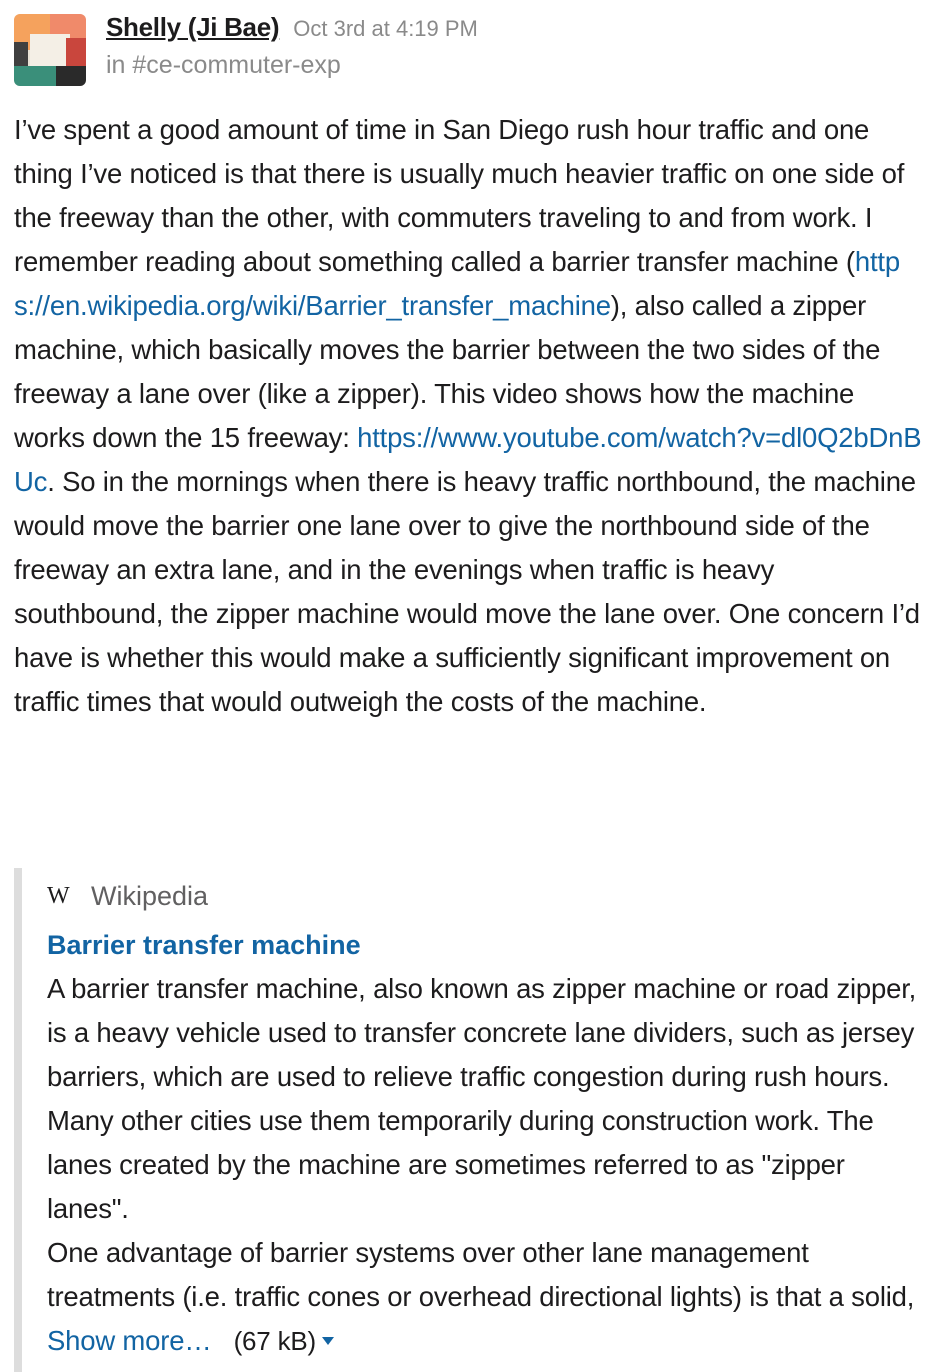 This screenshot has height=1372, width=943. What do you see at coordinates (193, 27) in the screenshot?
I see `author-name: Shelly (Ji Bae)` at bounding box center [193, 27].